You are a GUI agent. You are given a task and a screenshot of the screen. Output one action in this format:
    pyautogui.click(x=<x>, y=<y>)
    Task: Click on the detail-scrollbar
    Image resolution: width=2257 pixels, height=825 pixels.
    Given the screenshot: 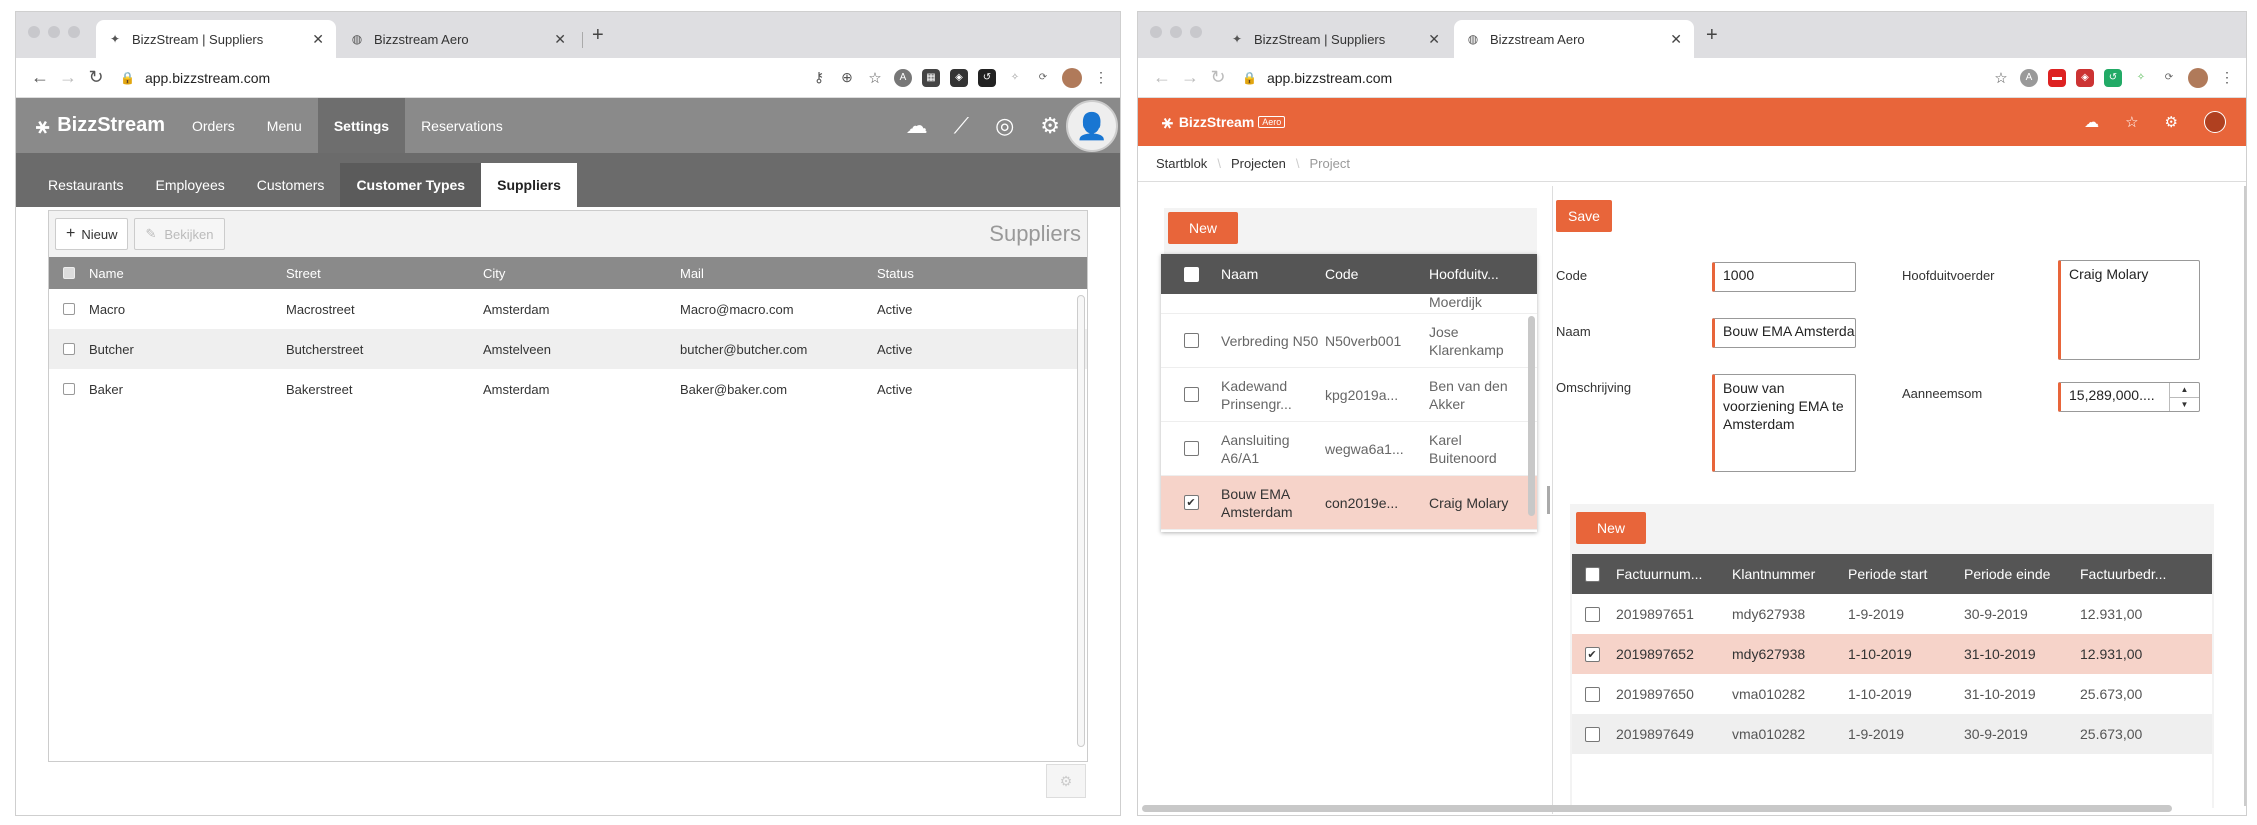 What is the action you would take?
    pyautogui.click(x=2245, y=496)
    